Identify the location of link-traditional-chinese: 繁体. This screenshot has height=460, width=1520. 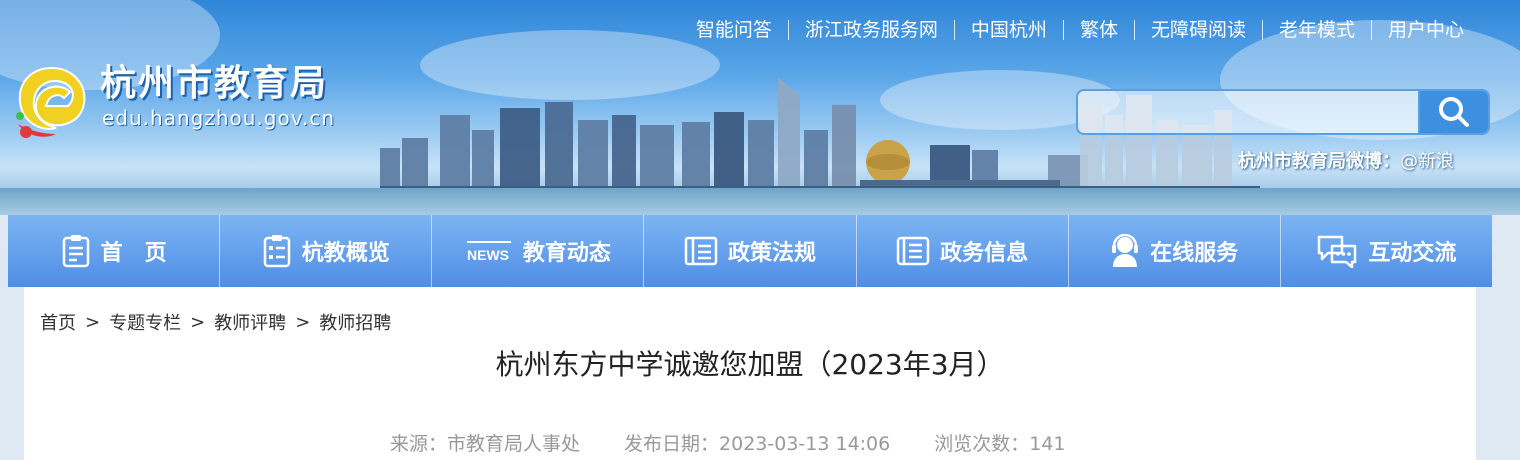
(1099, 30).